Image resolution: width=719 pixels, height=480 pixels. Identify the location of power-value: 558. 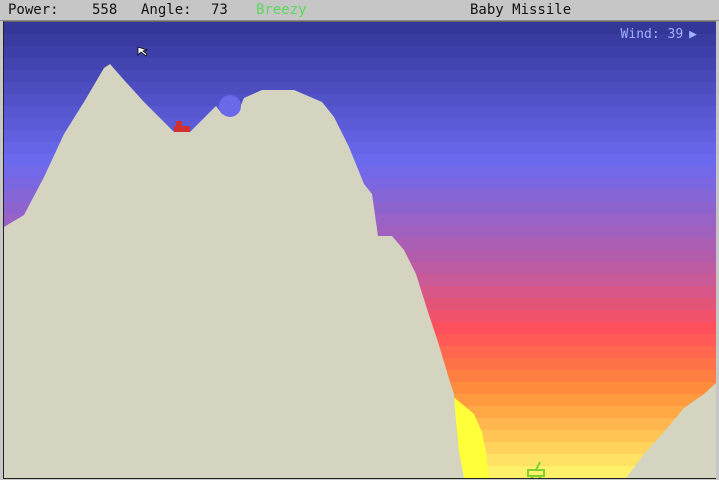
(105, 10).